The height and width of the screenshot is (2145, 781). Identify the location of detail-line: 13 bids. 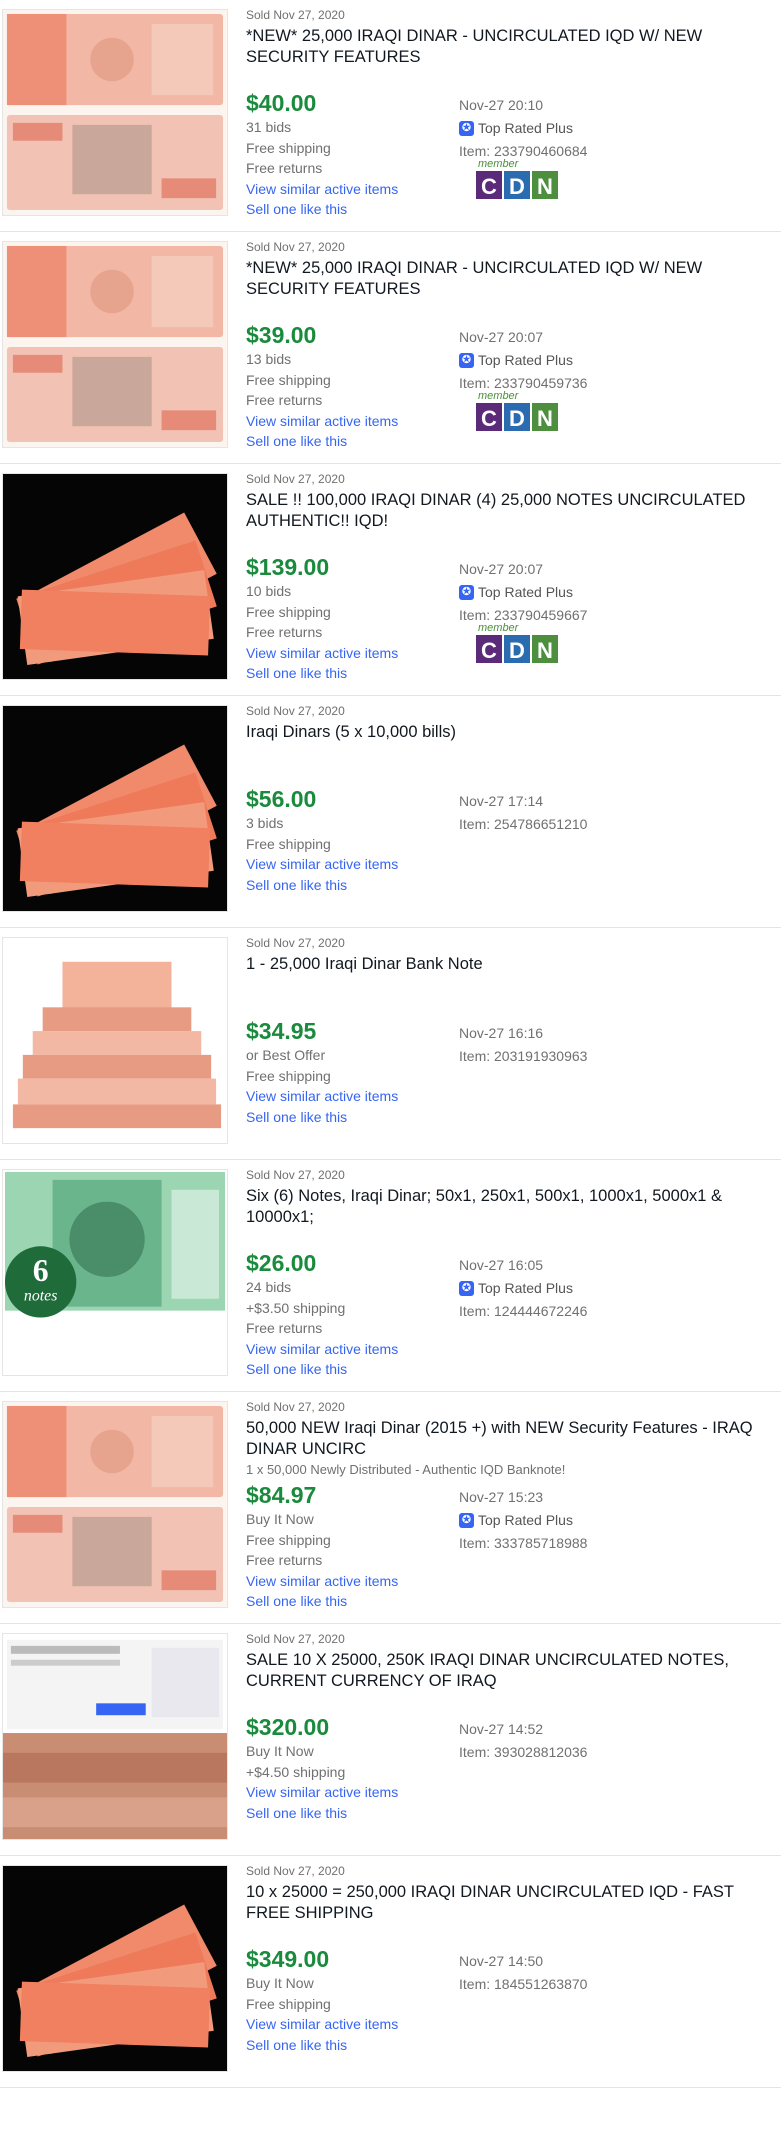
(269, 359).